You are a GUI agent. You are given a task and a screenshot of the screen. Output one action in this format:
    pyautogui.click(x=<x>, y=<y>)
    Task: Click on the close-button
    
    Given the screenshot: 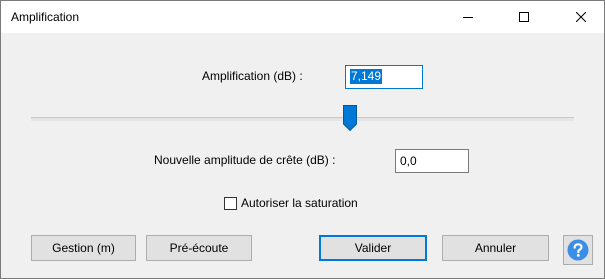 What is the action you would take?
    pyautogui.click(x=581, y=17)
    